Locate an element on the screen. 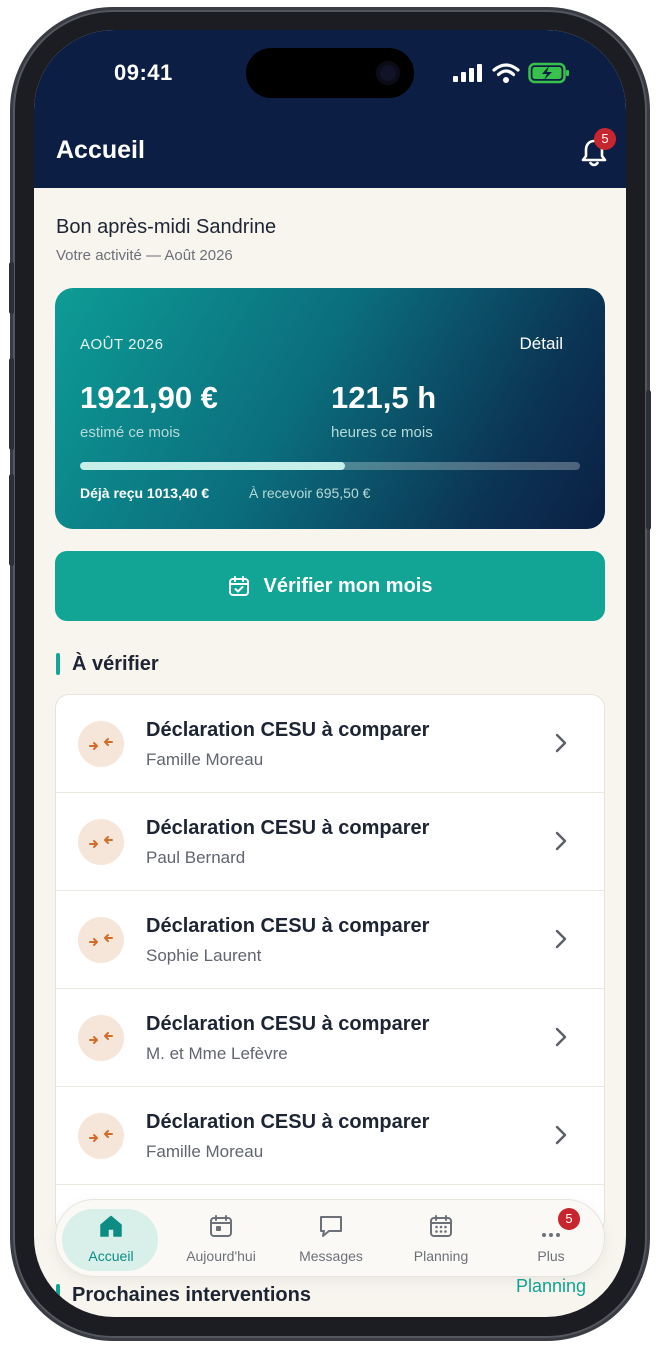 Image resolution: width=660 pixels, height=1347 pixels. verify-month-button: Vérifier mon mois is located at coordinates (330, 586).